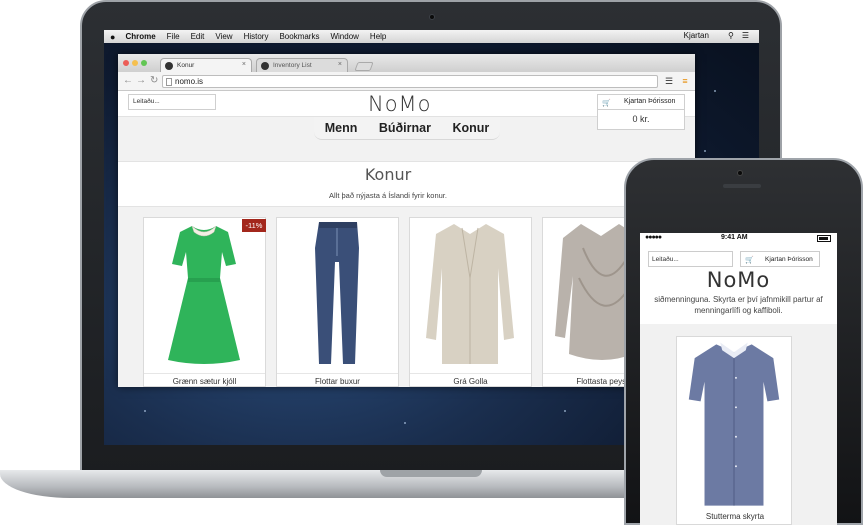 Image resolution: width=863 pixels, height=525 pixels. I want to click on phone-product-name: Stutterma skyrta, so click(735, 516).